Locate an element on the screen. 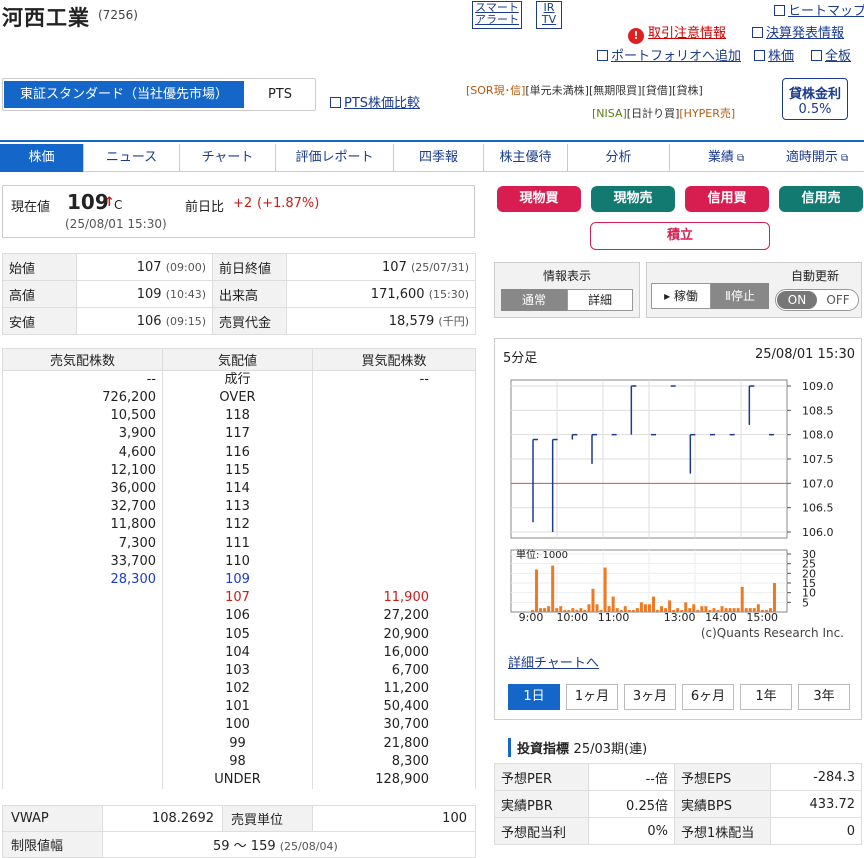  range-1m-button: 1ヶ月 is located at coordinates (592, 697).